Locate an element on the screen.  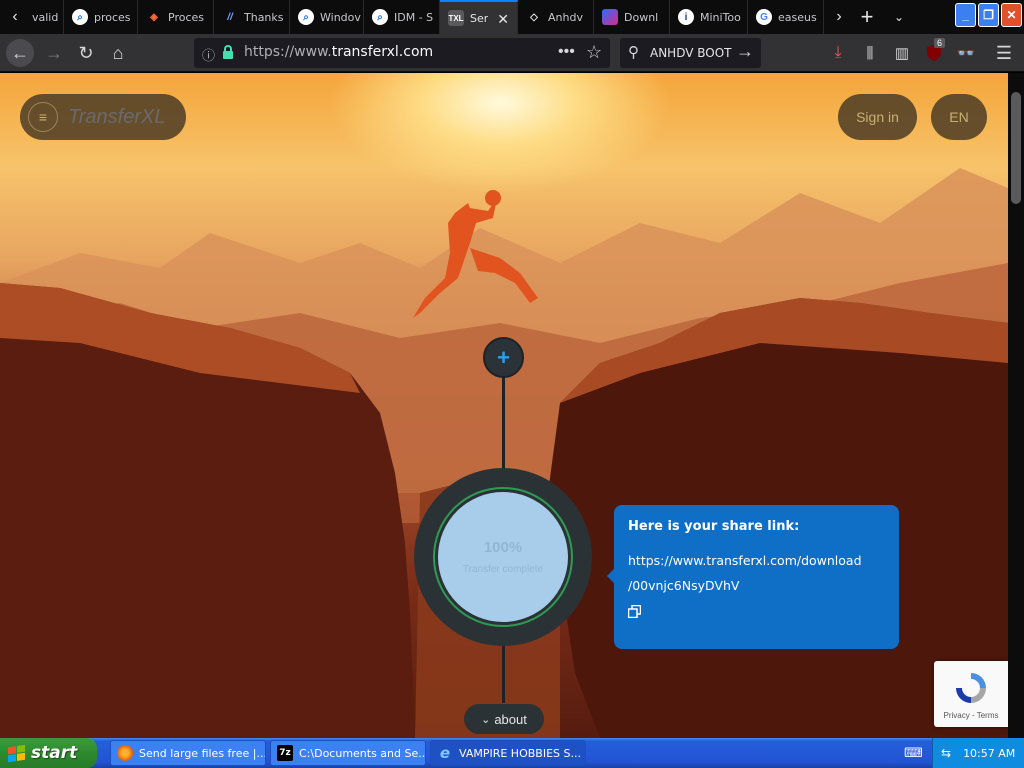
tab-9: i MiniToo is located at coordinates (709, 17).